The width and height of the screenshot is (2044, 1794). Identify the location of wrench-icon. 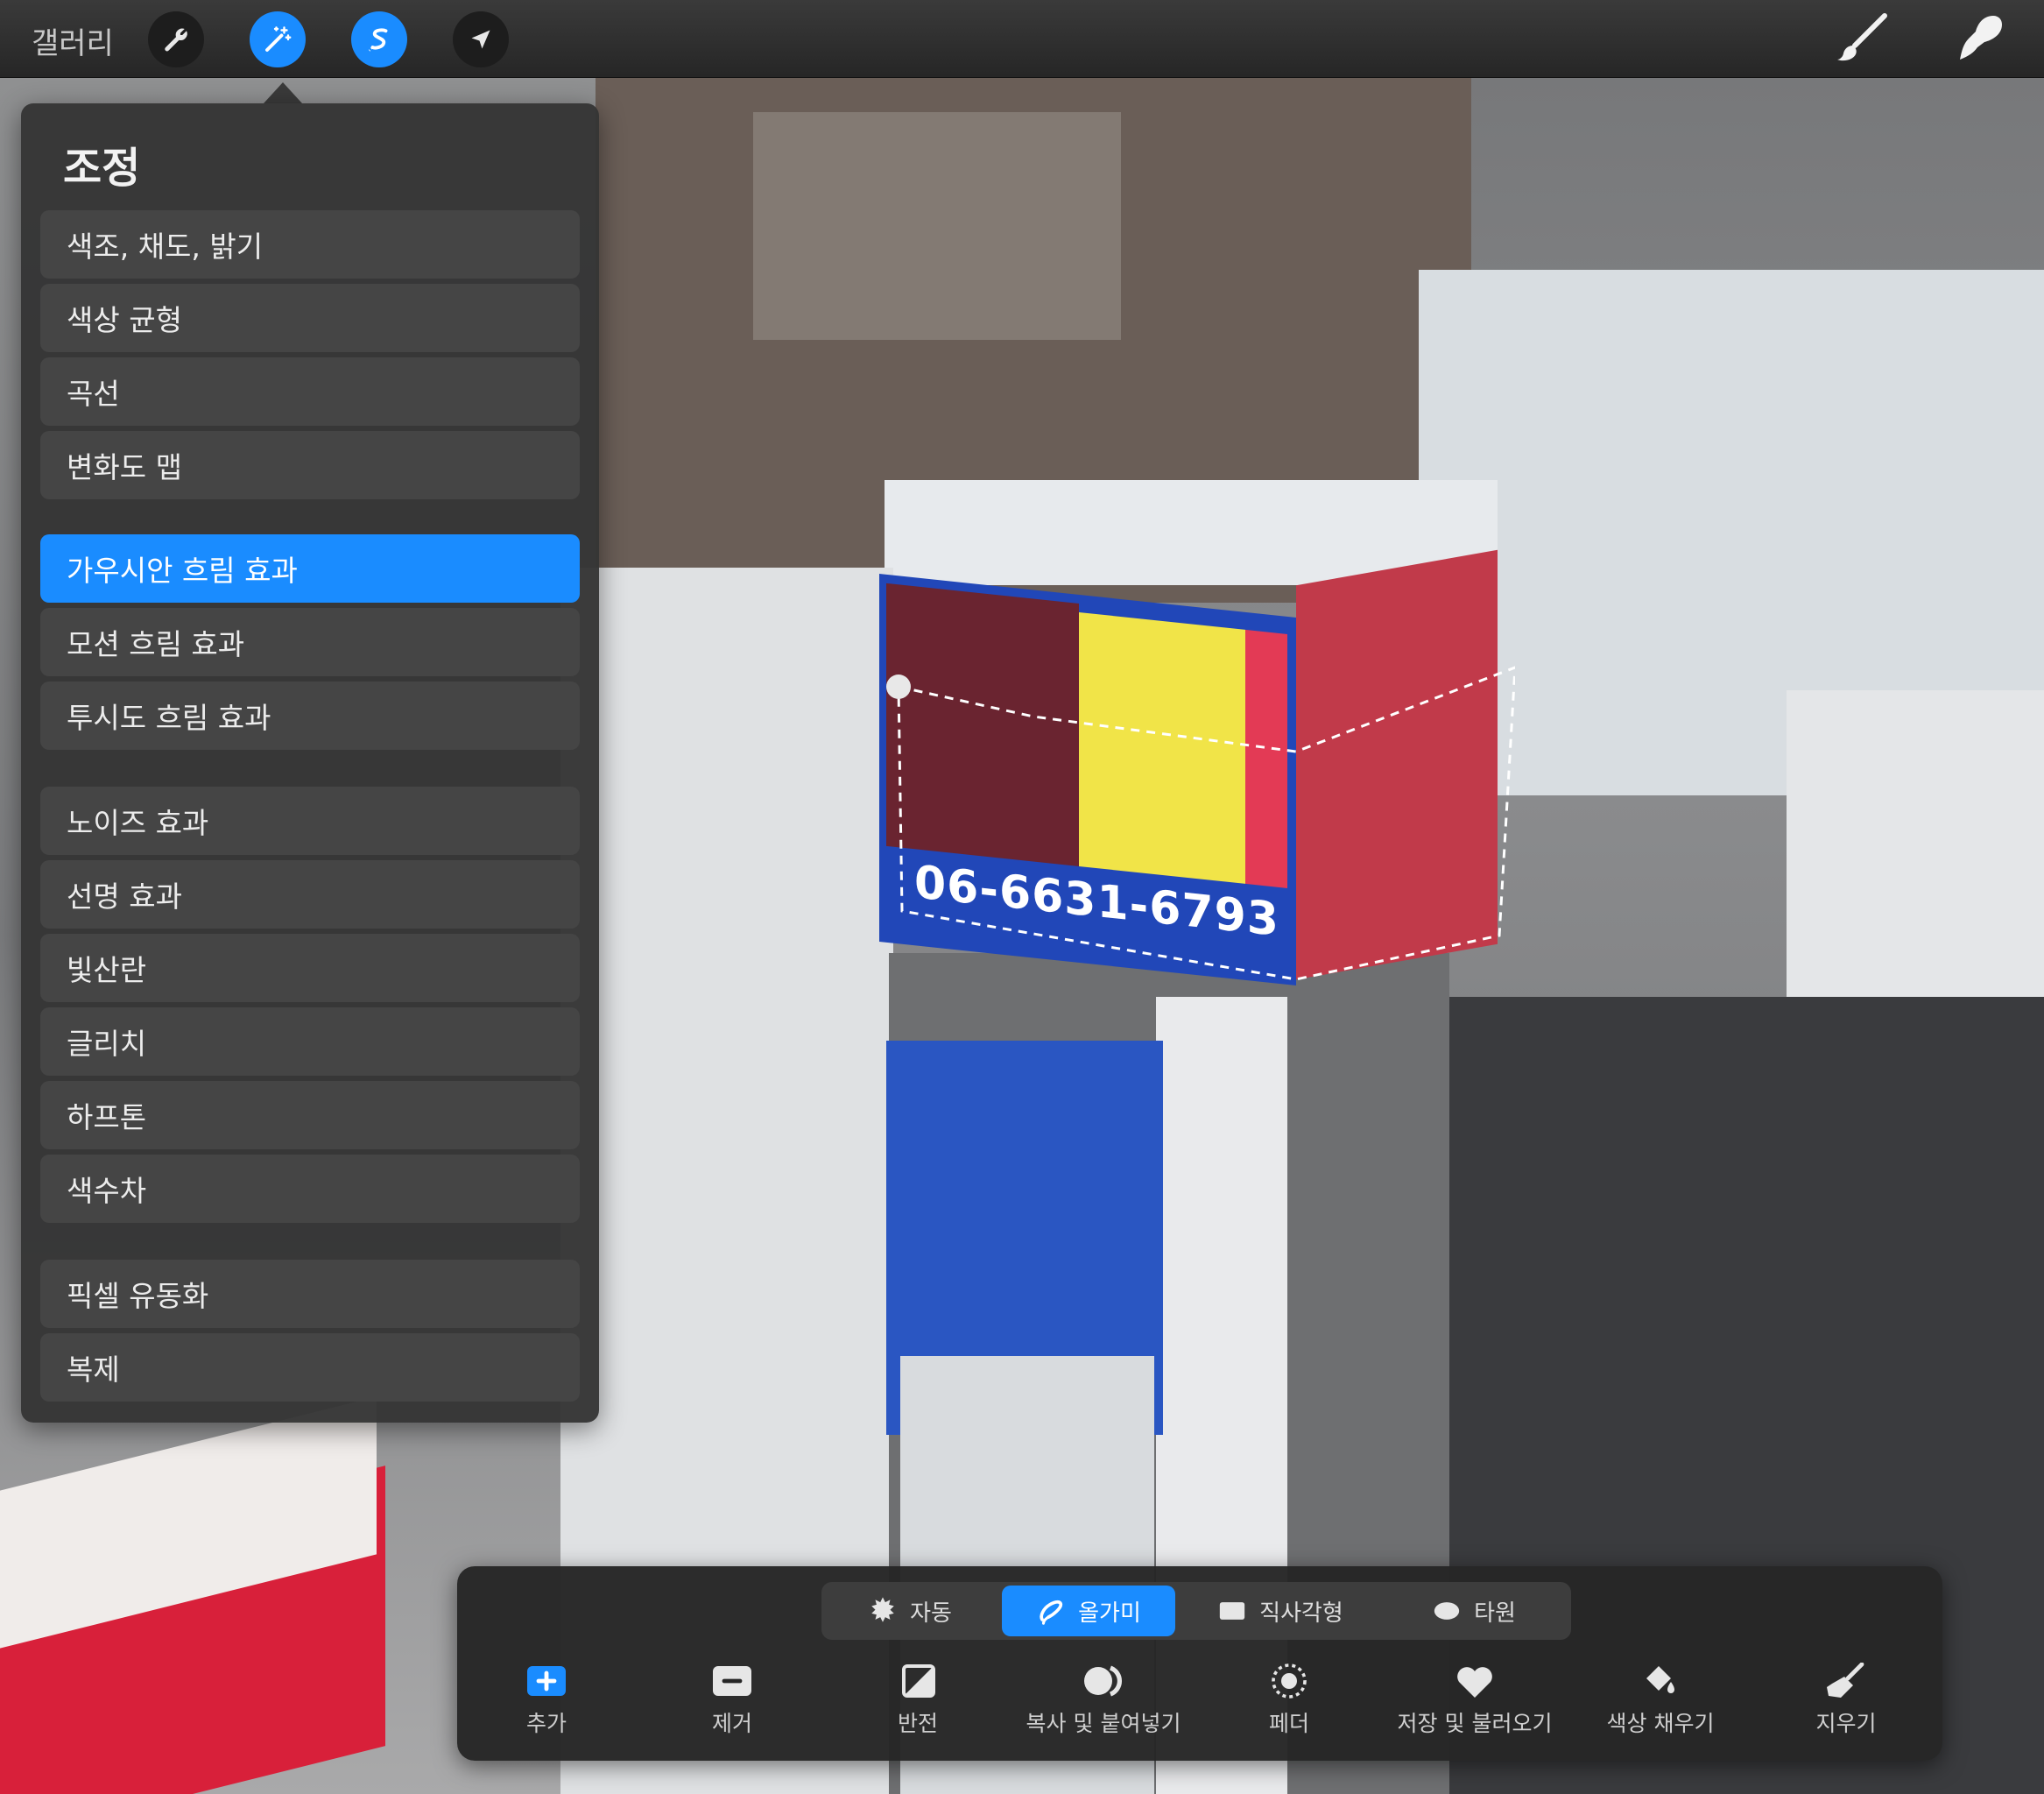
(176, 40).